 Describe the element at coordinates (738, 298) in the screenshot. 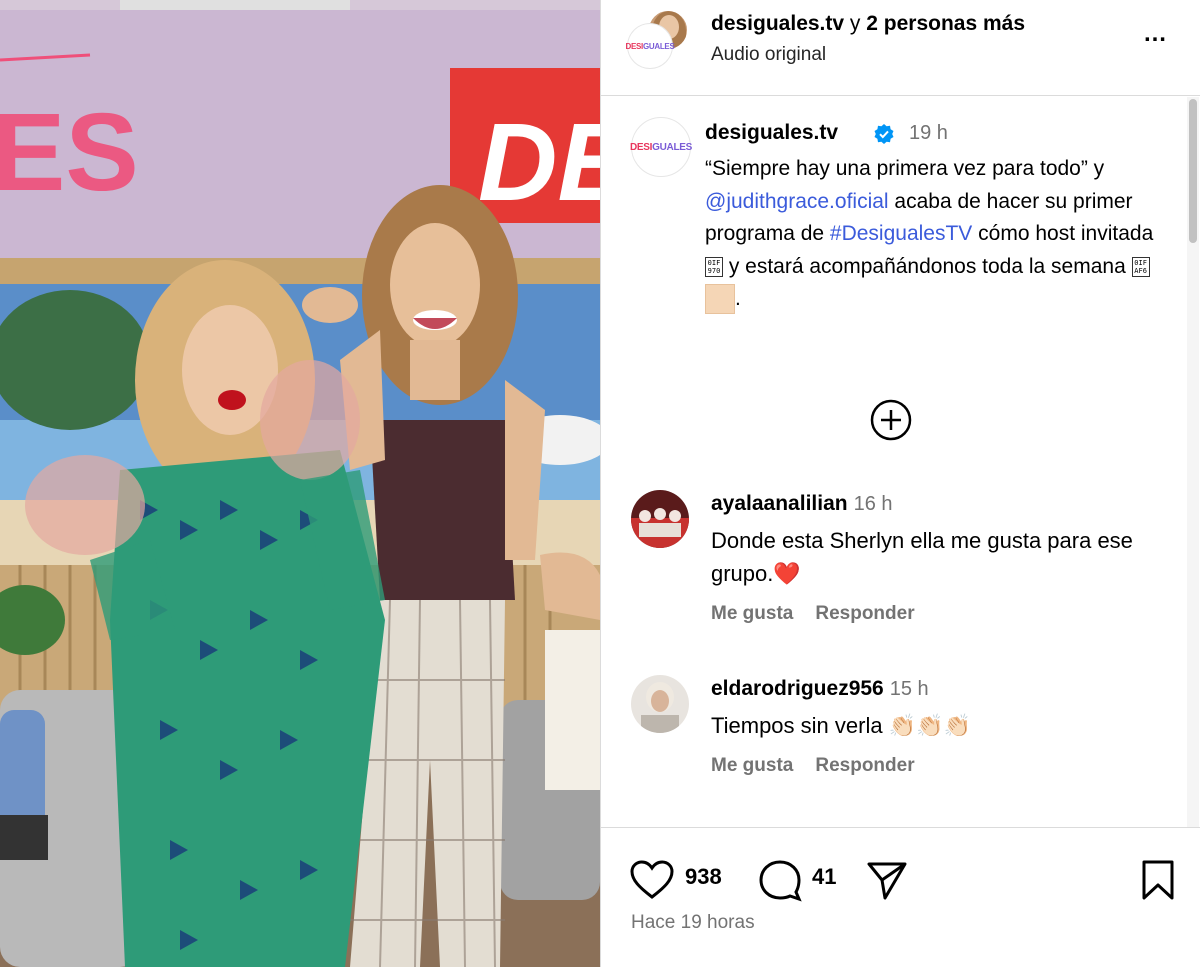

I see `caption-part: .` at that location.